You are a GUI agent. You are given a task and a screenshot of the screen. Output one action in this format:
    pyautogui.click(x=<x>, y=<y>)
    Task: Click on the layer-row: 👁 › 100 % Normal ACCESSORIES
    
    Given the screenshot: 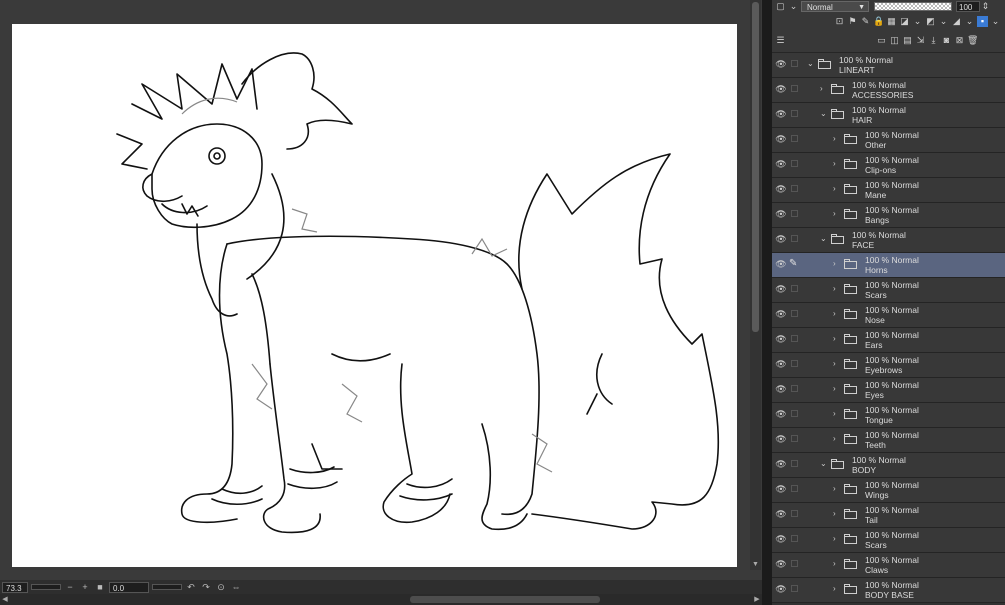 What is the action you would take?
    pyautogui.click(x=888, y=90)
    